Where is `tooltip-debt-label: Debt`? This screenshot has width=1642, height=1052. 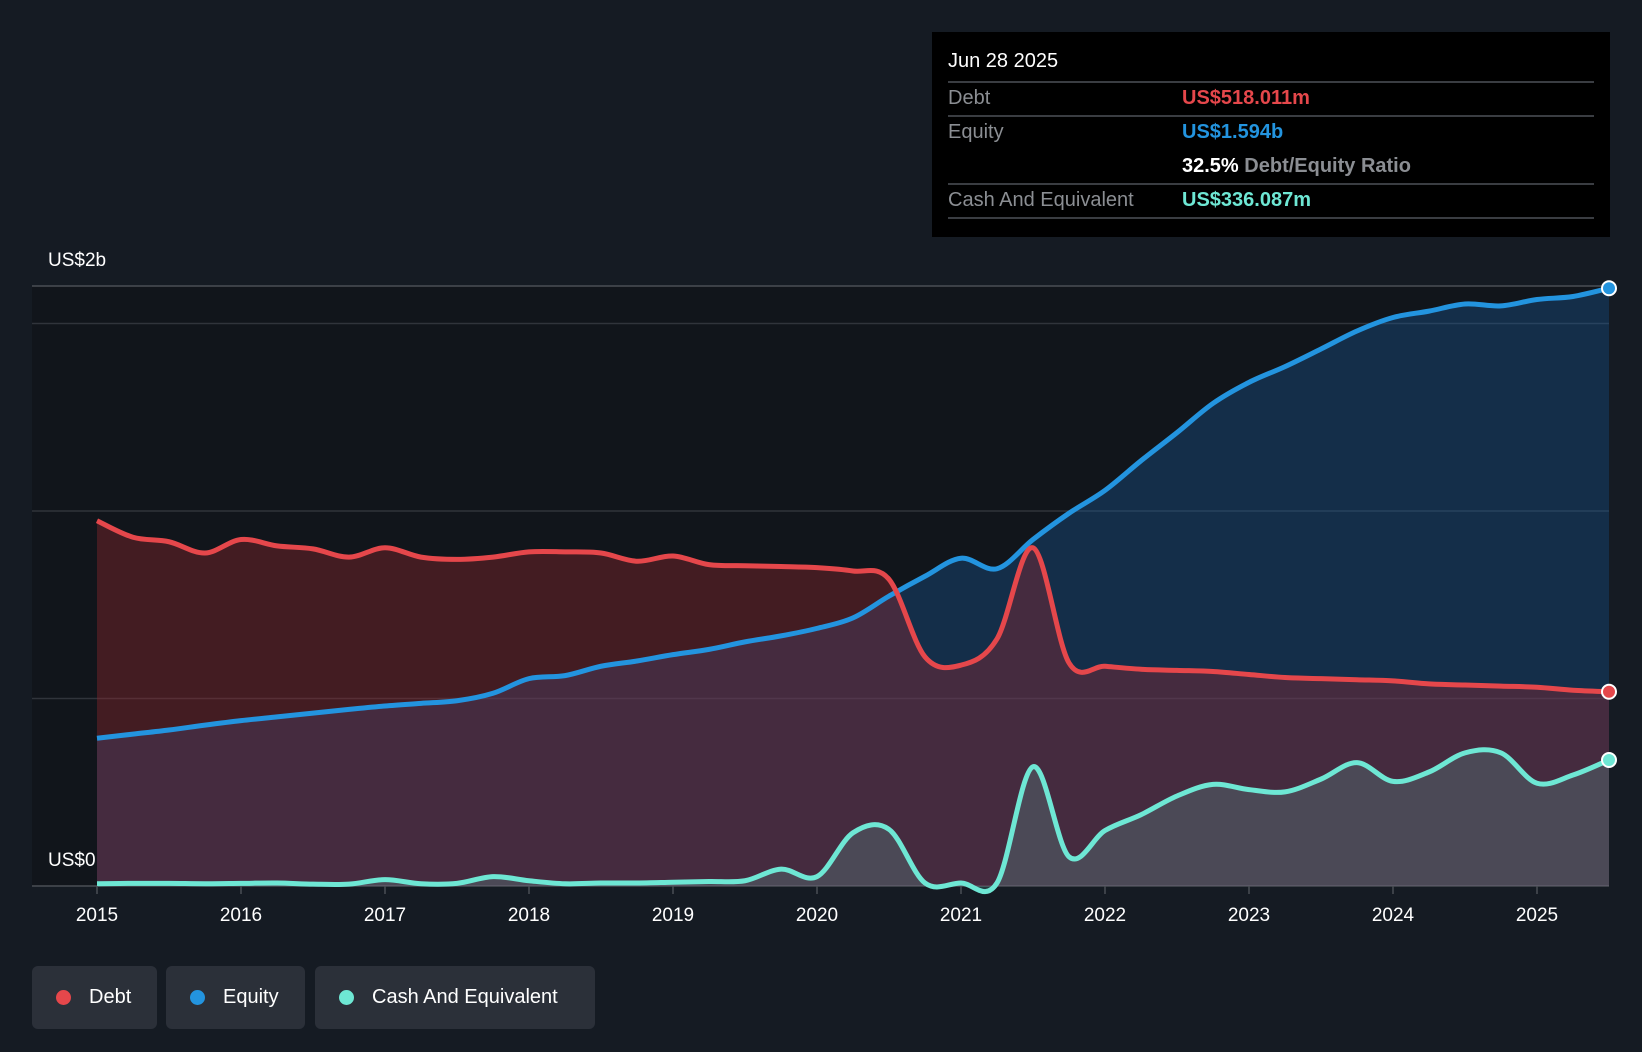 tooltip-debt-label: Debt is located at coordinates (969, 98).